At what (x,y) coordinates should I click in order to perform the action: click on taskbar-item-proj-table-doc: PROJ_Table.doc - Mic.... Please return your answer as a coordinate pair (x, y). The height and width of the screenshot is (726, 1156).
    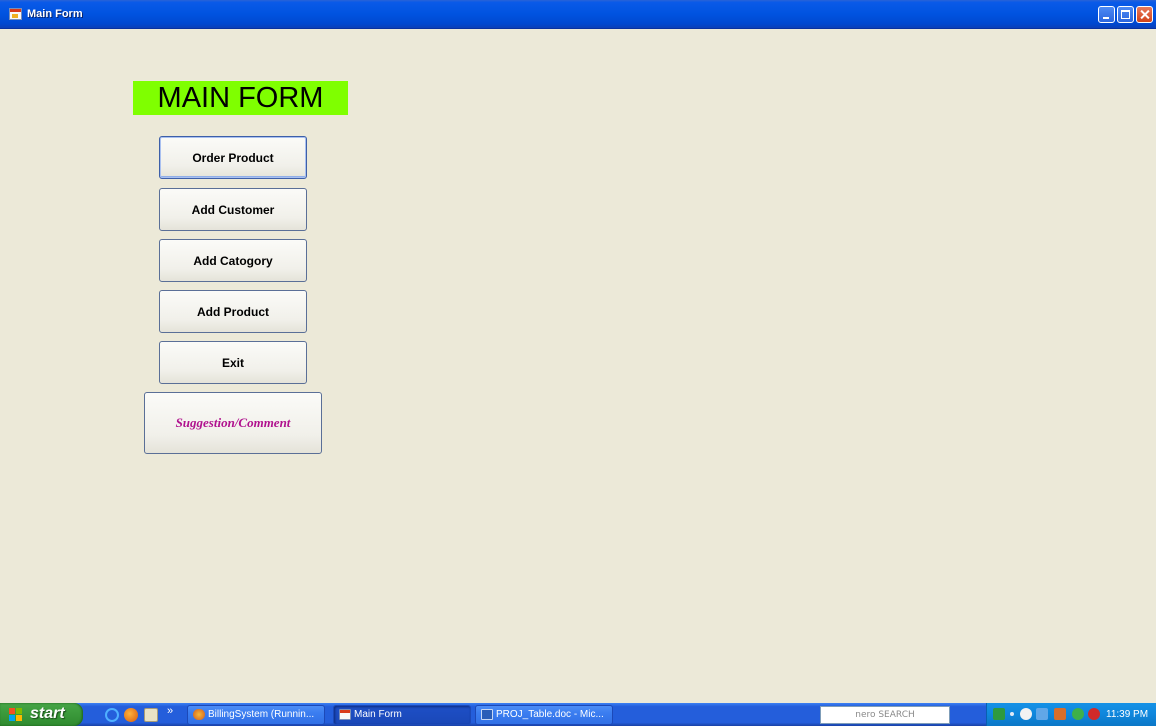
    Looking at the image, I should click on (544, 715).